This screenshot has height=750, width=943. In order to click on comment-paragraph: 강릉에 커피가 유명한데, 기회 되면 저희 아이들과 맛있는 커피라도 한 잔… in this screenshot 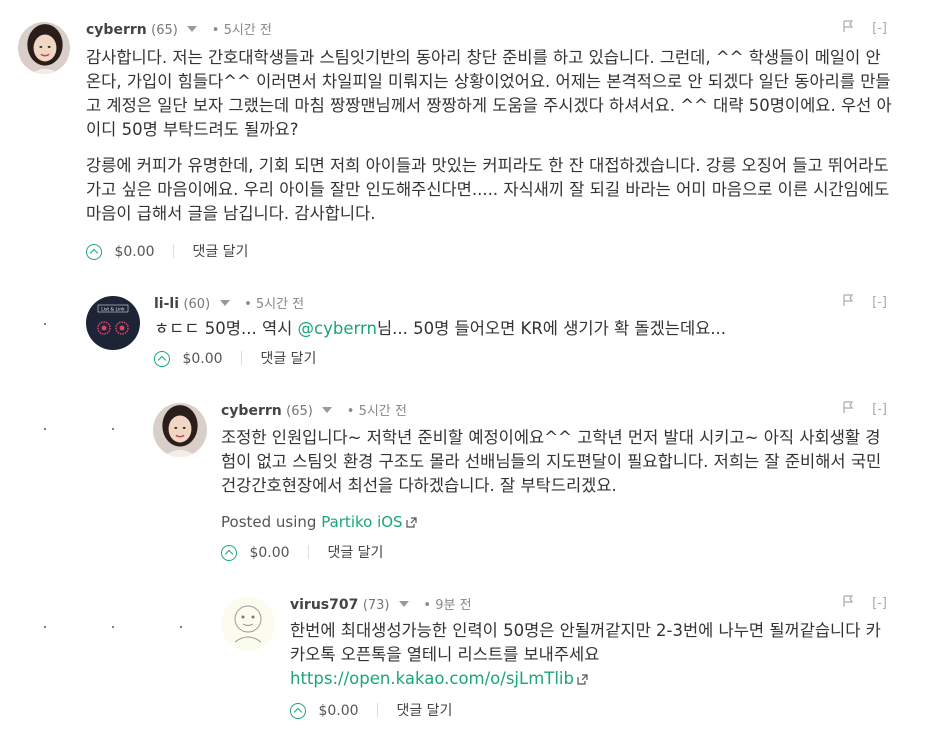, I will do `click(488, 189)`.